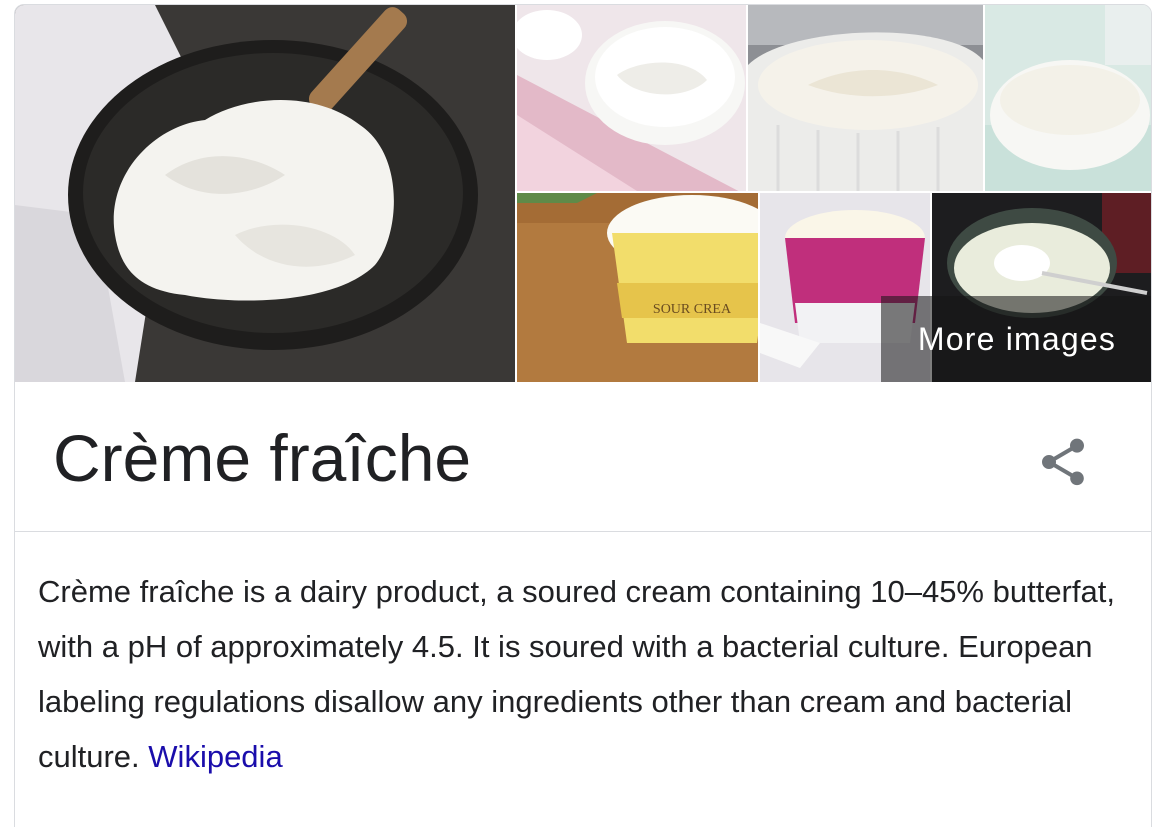  I want to click on gallery-image-5: SOUR CREA, so click(637, 287).